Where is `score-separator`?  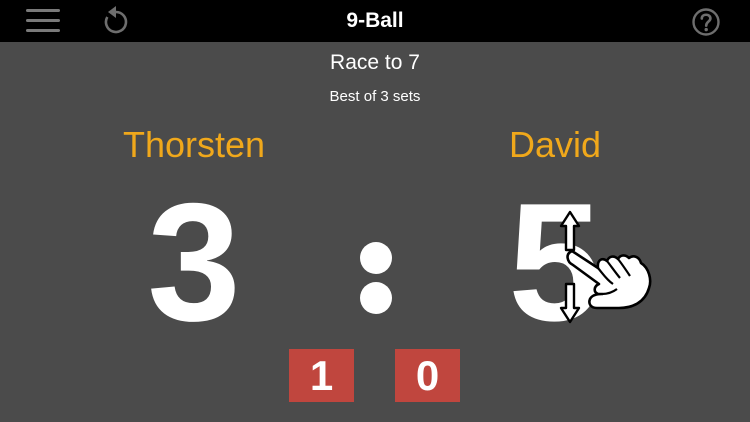 score-separator is located at coordinates (376, 276).